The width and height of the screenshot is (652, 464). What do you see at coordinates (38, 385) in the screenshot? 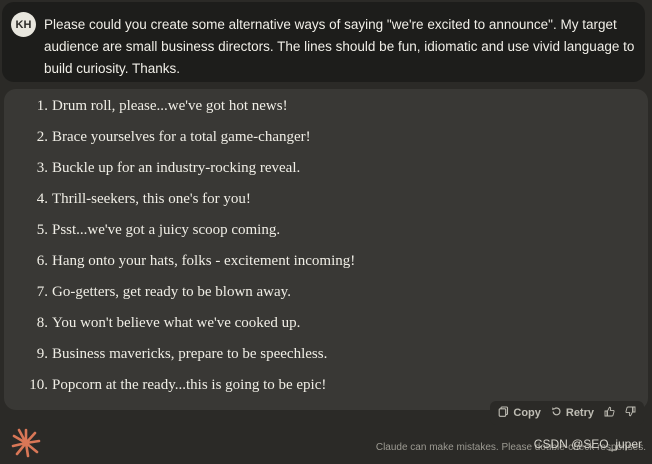
I see `list-item-number: 10.` at bounding box center [38, 385].